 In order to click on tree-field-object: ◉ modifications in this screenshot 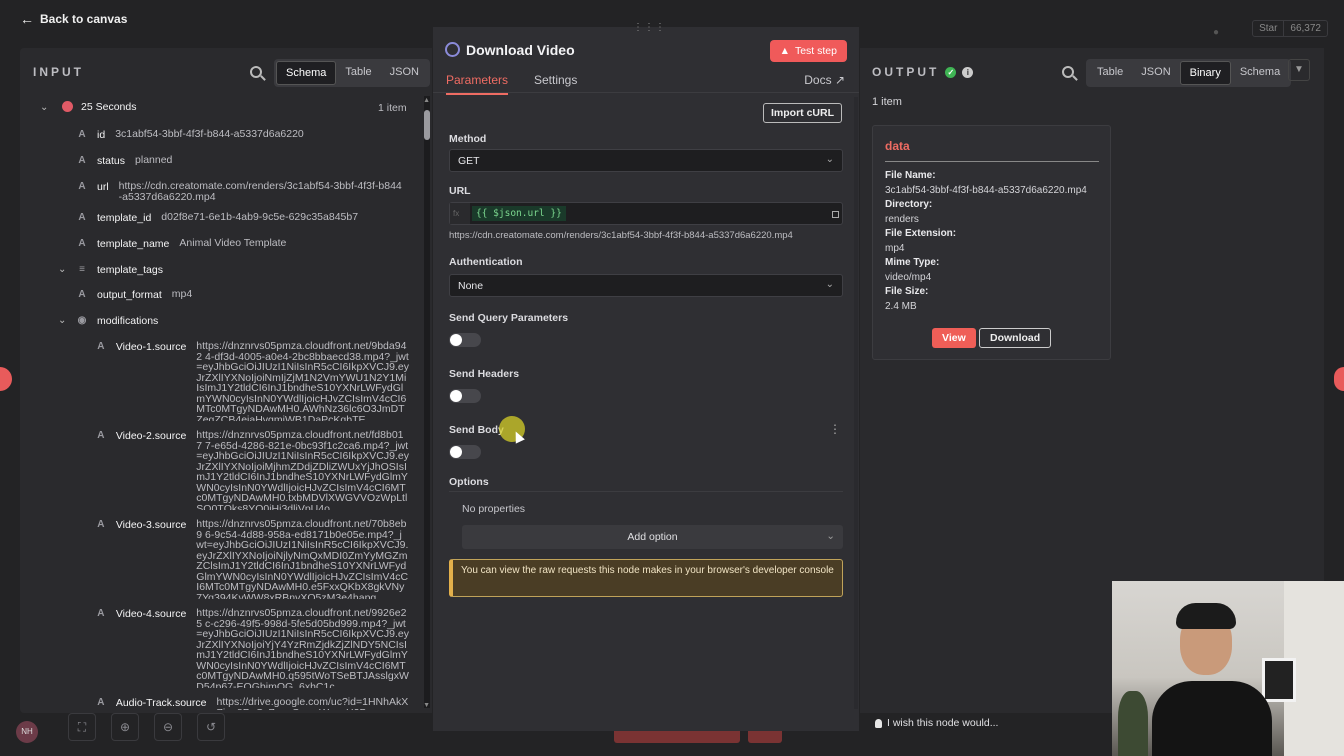, I will do `click(121, 321)`.